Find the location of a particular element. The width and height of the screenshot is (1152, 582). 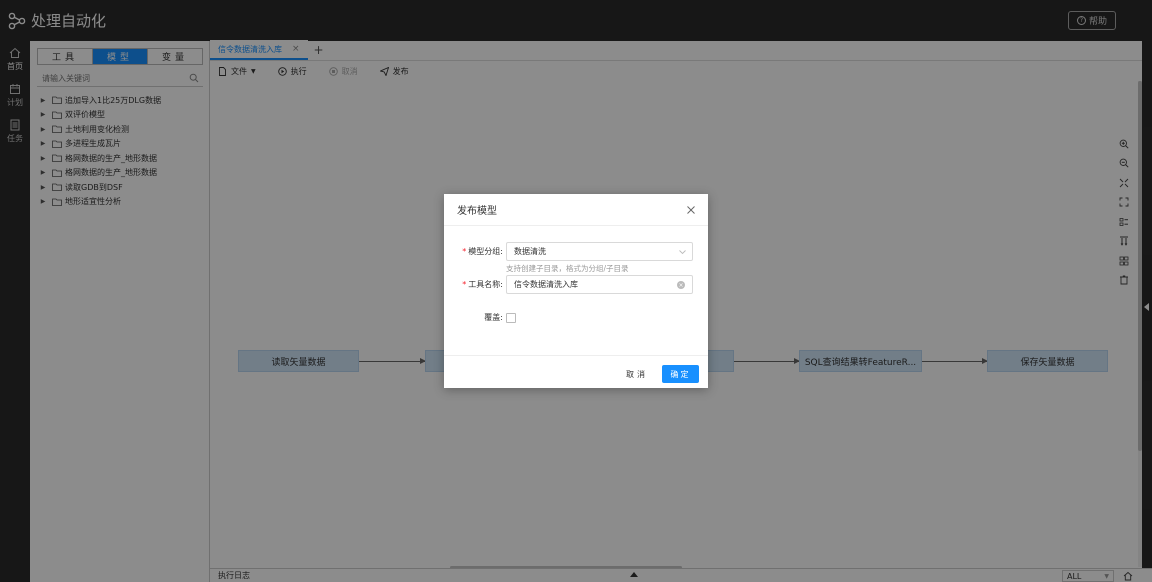

group-select: 数据清洗 is located at coordinates (599, 251).